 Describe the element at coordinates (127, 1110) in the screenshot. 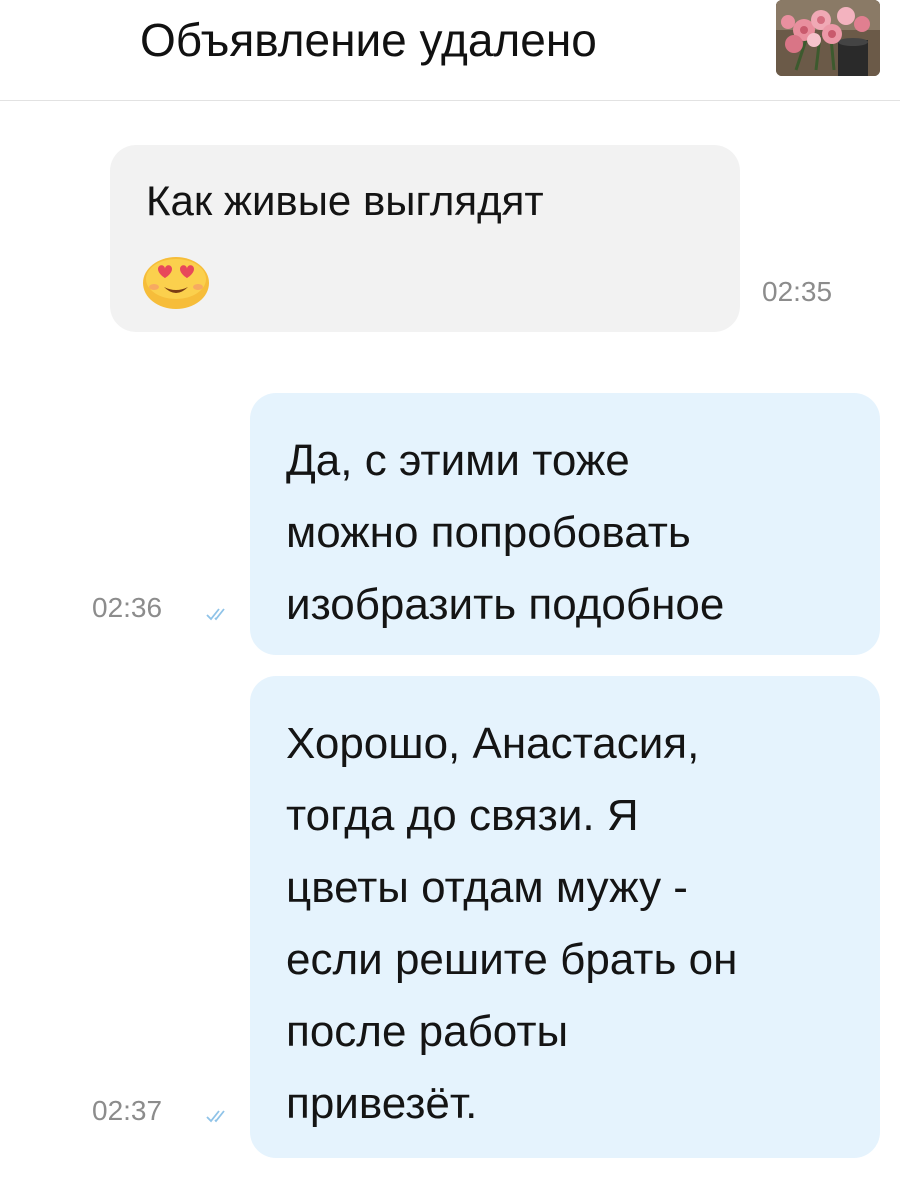

I see `message-timestamp: 02:37` at that location.